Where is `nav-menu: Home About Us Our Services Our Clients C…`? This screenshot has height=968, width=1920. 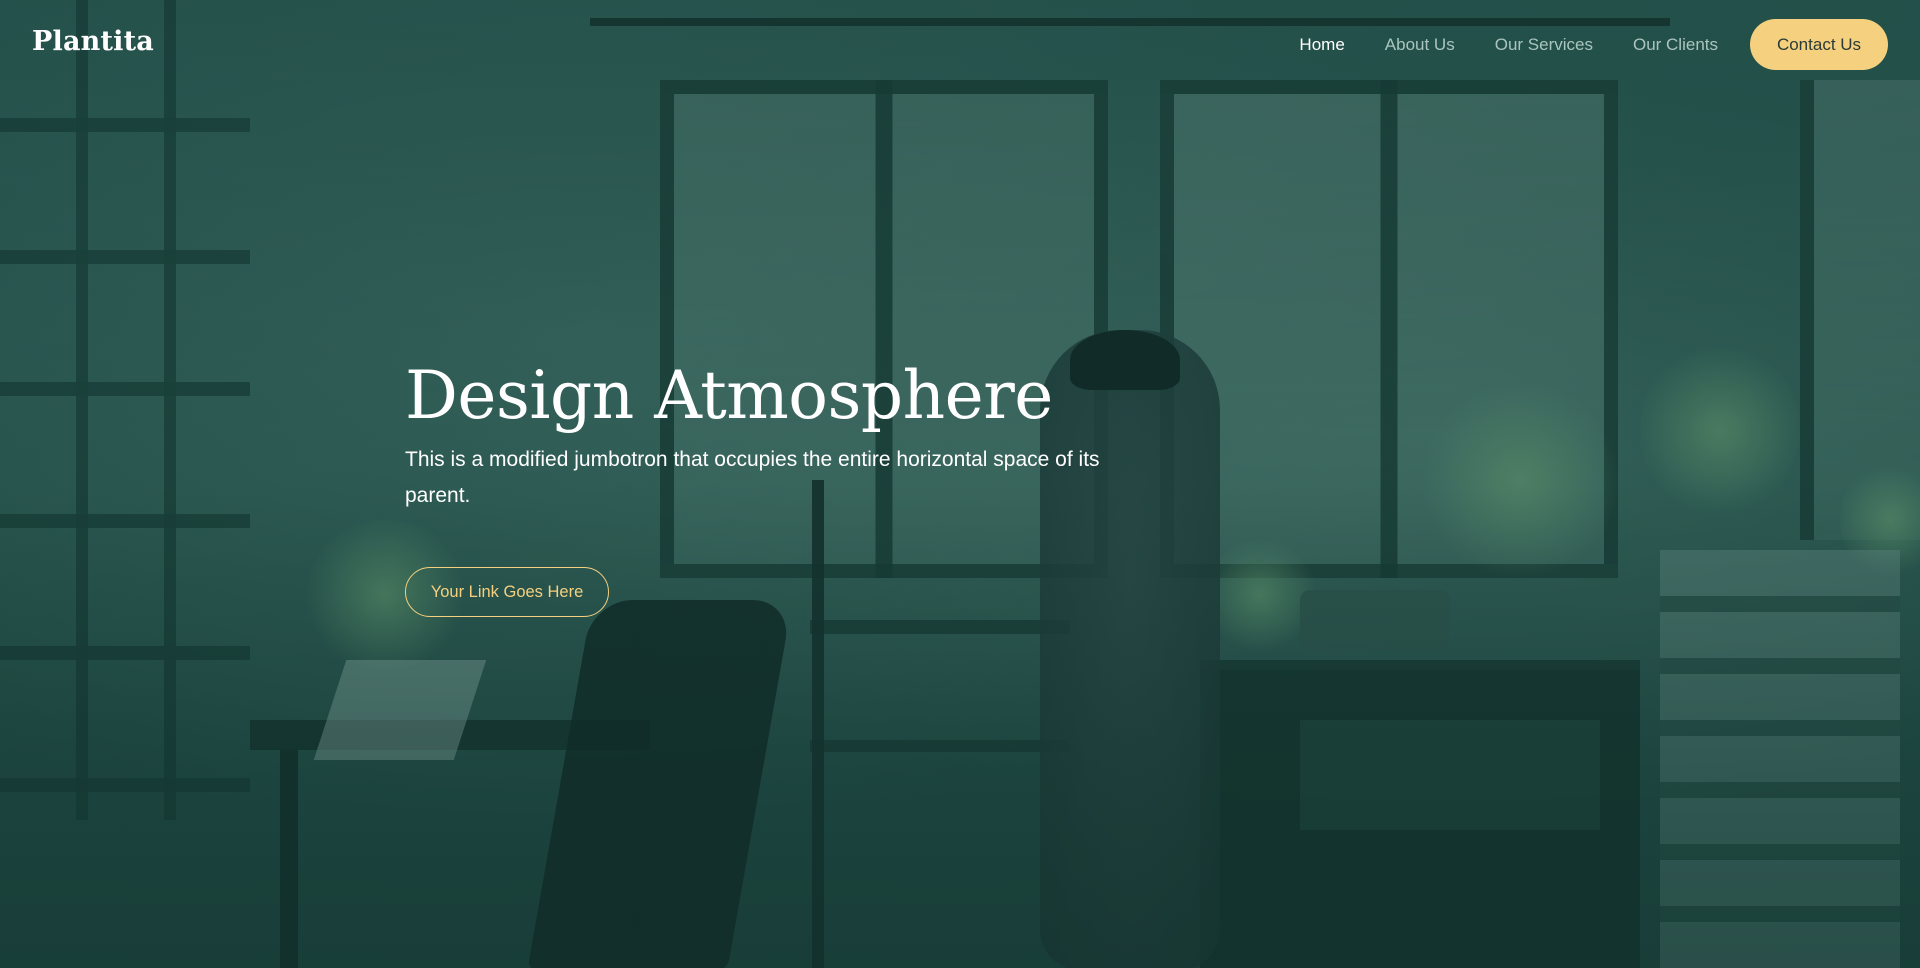 nav-menu: Home About Us Our Services Our Clients C… is located at coordinates (1573, 44).